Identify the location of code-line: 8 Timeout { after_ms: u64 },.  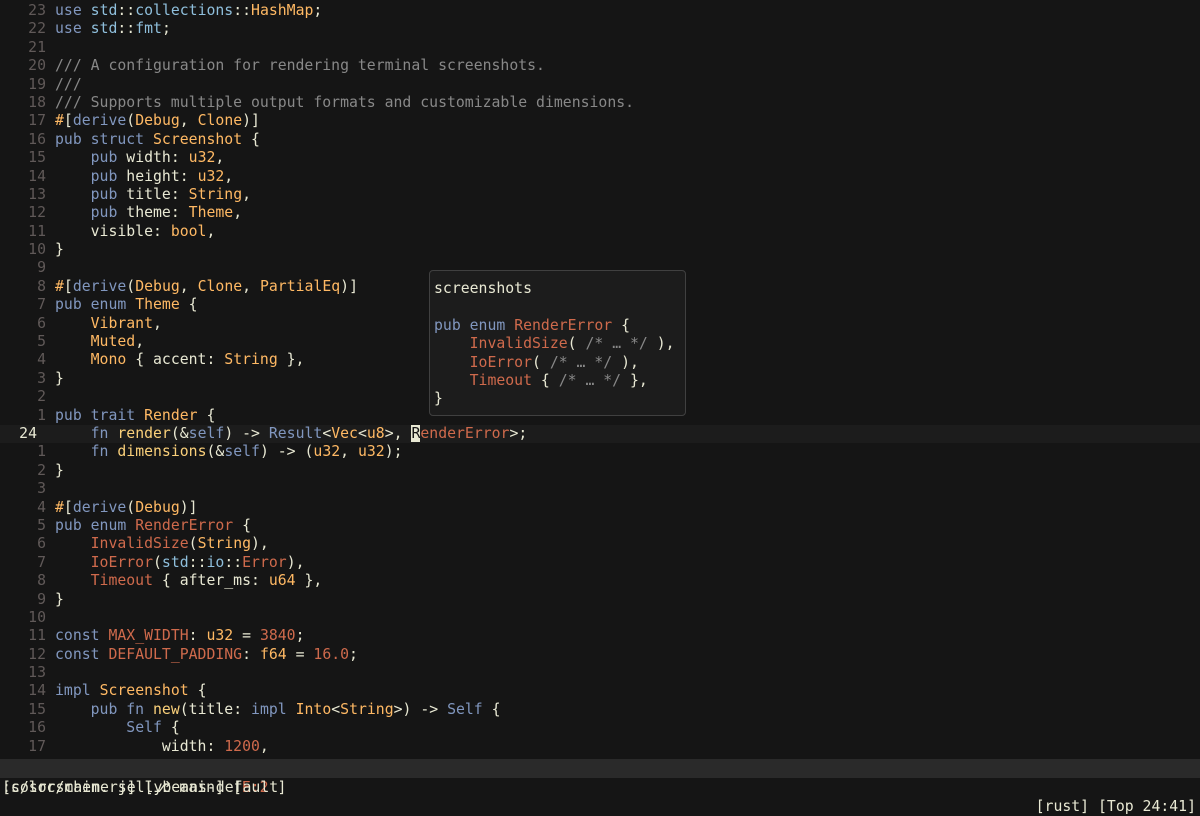
(600, 581).